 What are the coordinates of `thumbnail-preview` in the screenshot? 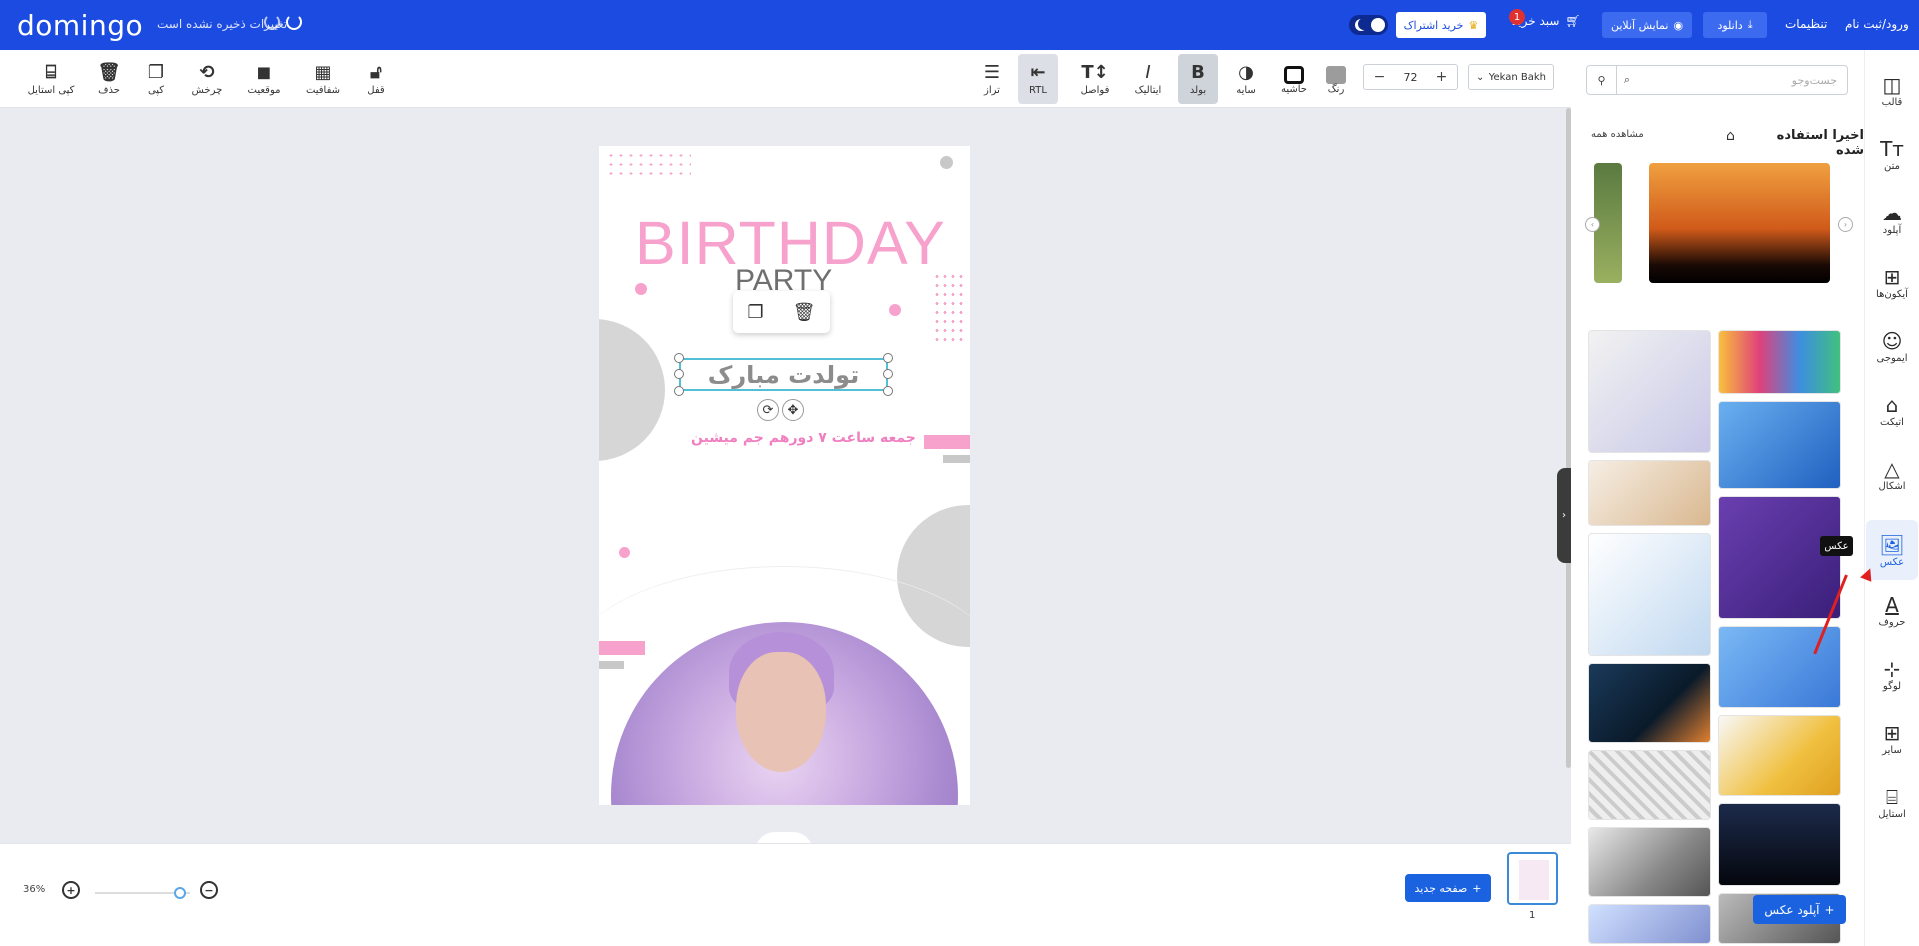 It's located at (1534, 880).